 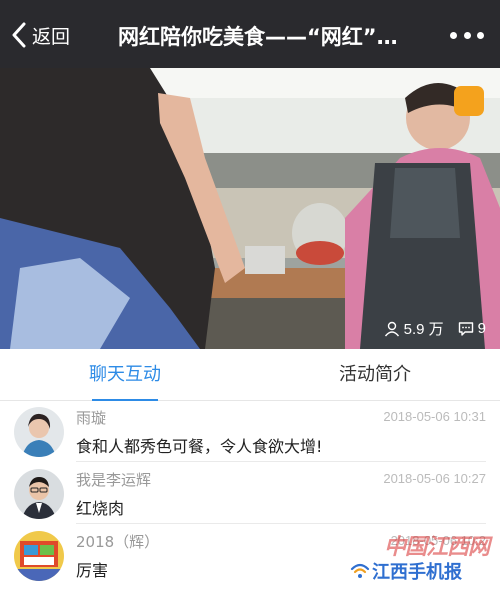 I want to click on comment-author: 2018（辉）, so click(x=118, y=542).